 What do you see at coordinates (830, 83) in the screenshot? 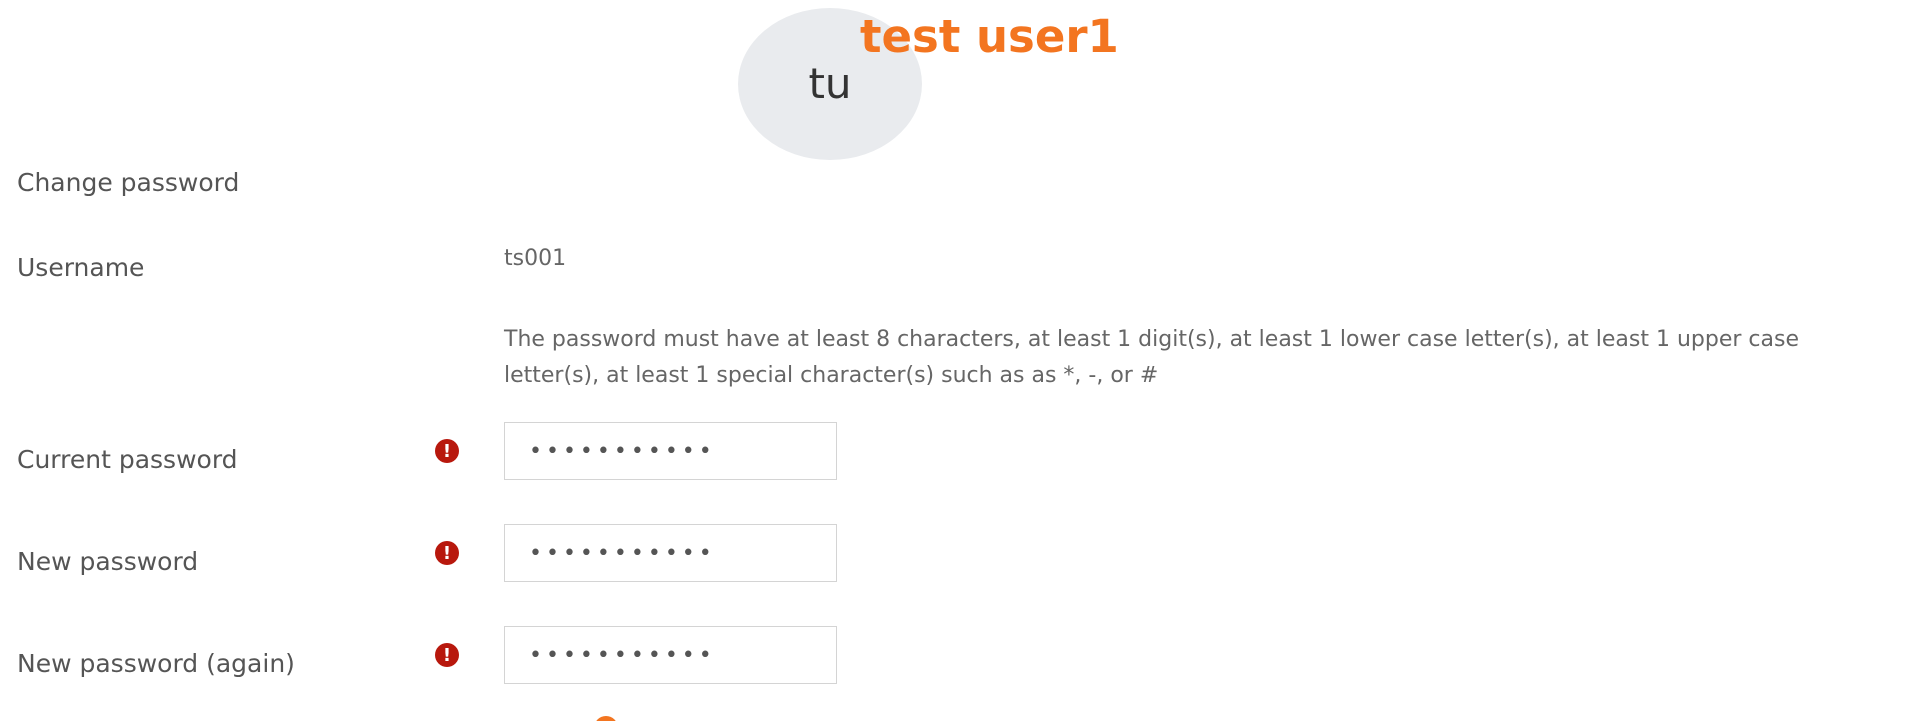
I see `avatar-initials: tu` at bounding box center [830, 83].